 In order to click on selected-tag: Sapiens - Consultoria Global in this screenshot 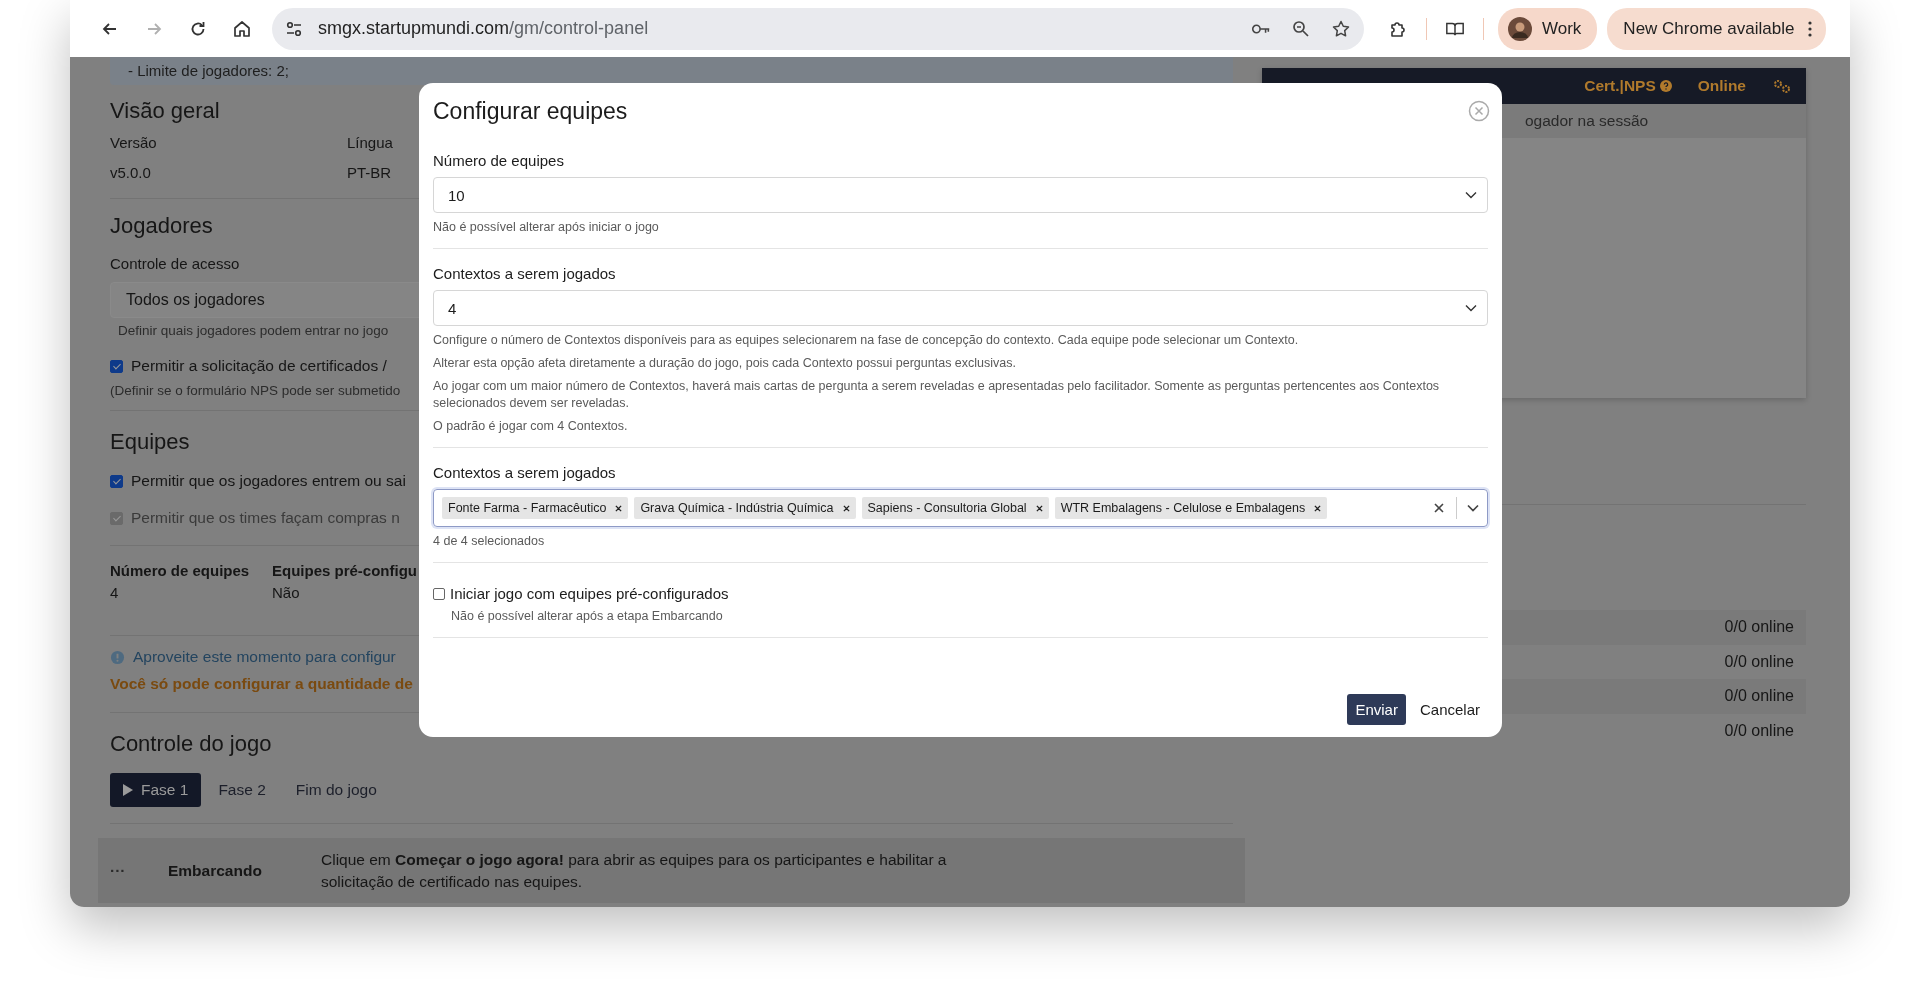, I will do `click(955, 508)`.